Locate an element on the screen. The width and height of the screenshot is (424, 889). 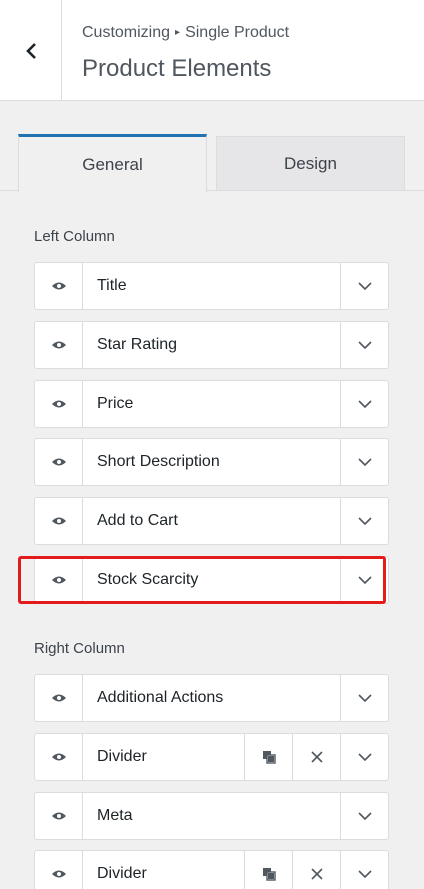
left-column-heading: Left Column is located at coordinates (74, 236).